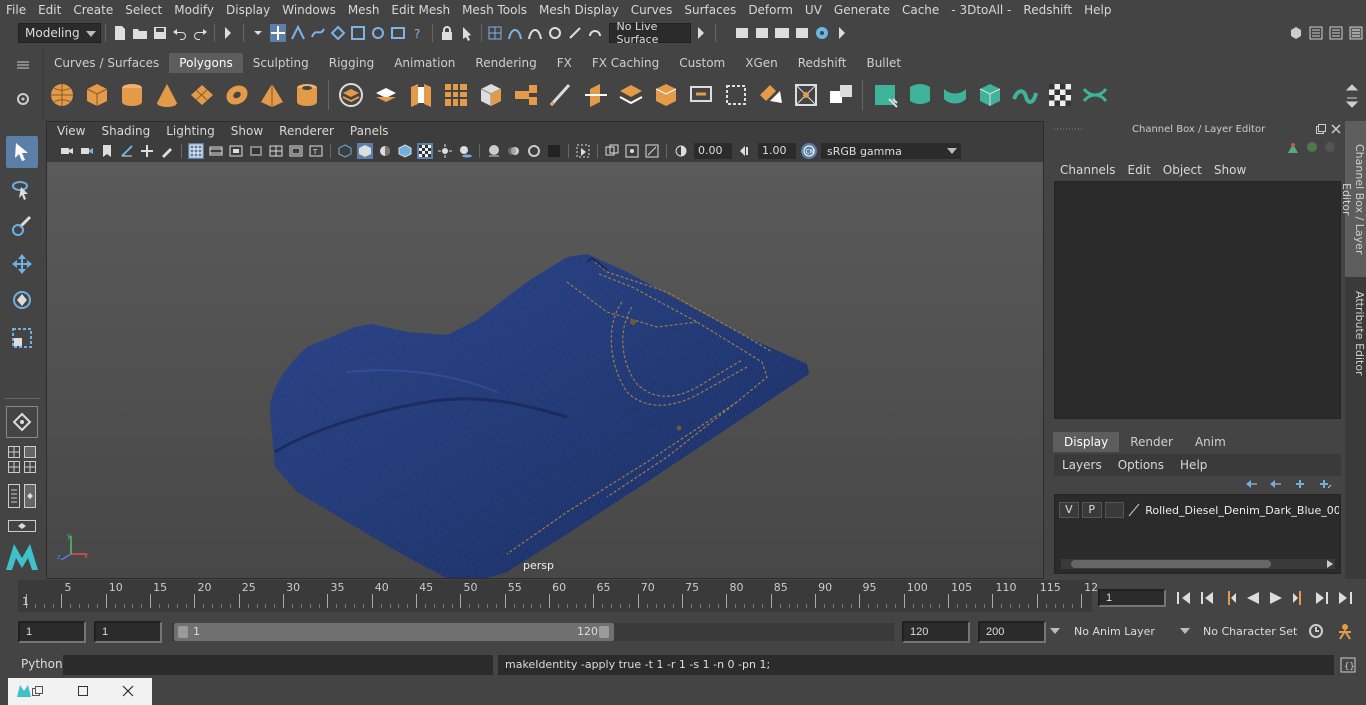  What do you see at coordinates (891, 151) in the screenshot?
I see `color-space-dropdown: sRGB gamma` at bounding box center [891, 151].